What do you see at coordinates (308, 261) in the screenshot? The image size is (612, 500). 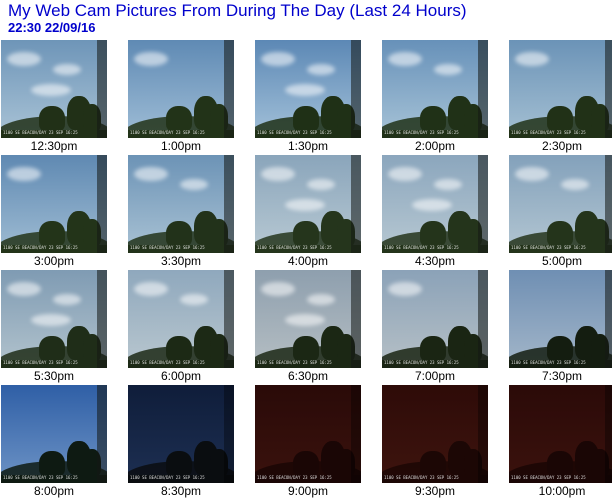 I see `thumbnail-time-label: 4:00pm` at bounding box center [308, 261].